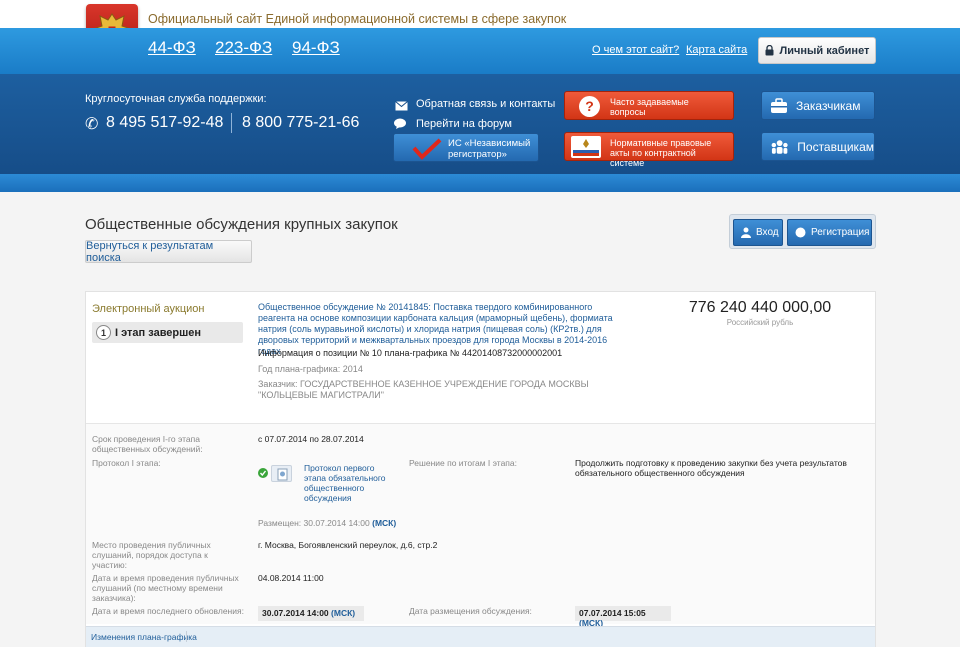 Image resolution: width=960 pixels, height=647 pixels. What do you see at coordinates (463, 463) in the screenshot?
I see `decision-label: Решение по итогам I этапа:` at bounding box center [463, 463].